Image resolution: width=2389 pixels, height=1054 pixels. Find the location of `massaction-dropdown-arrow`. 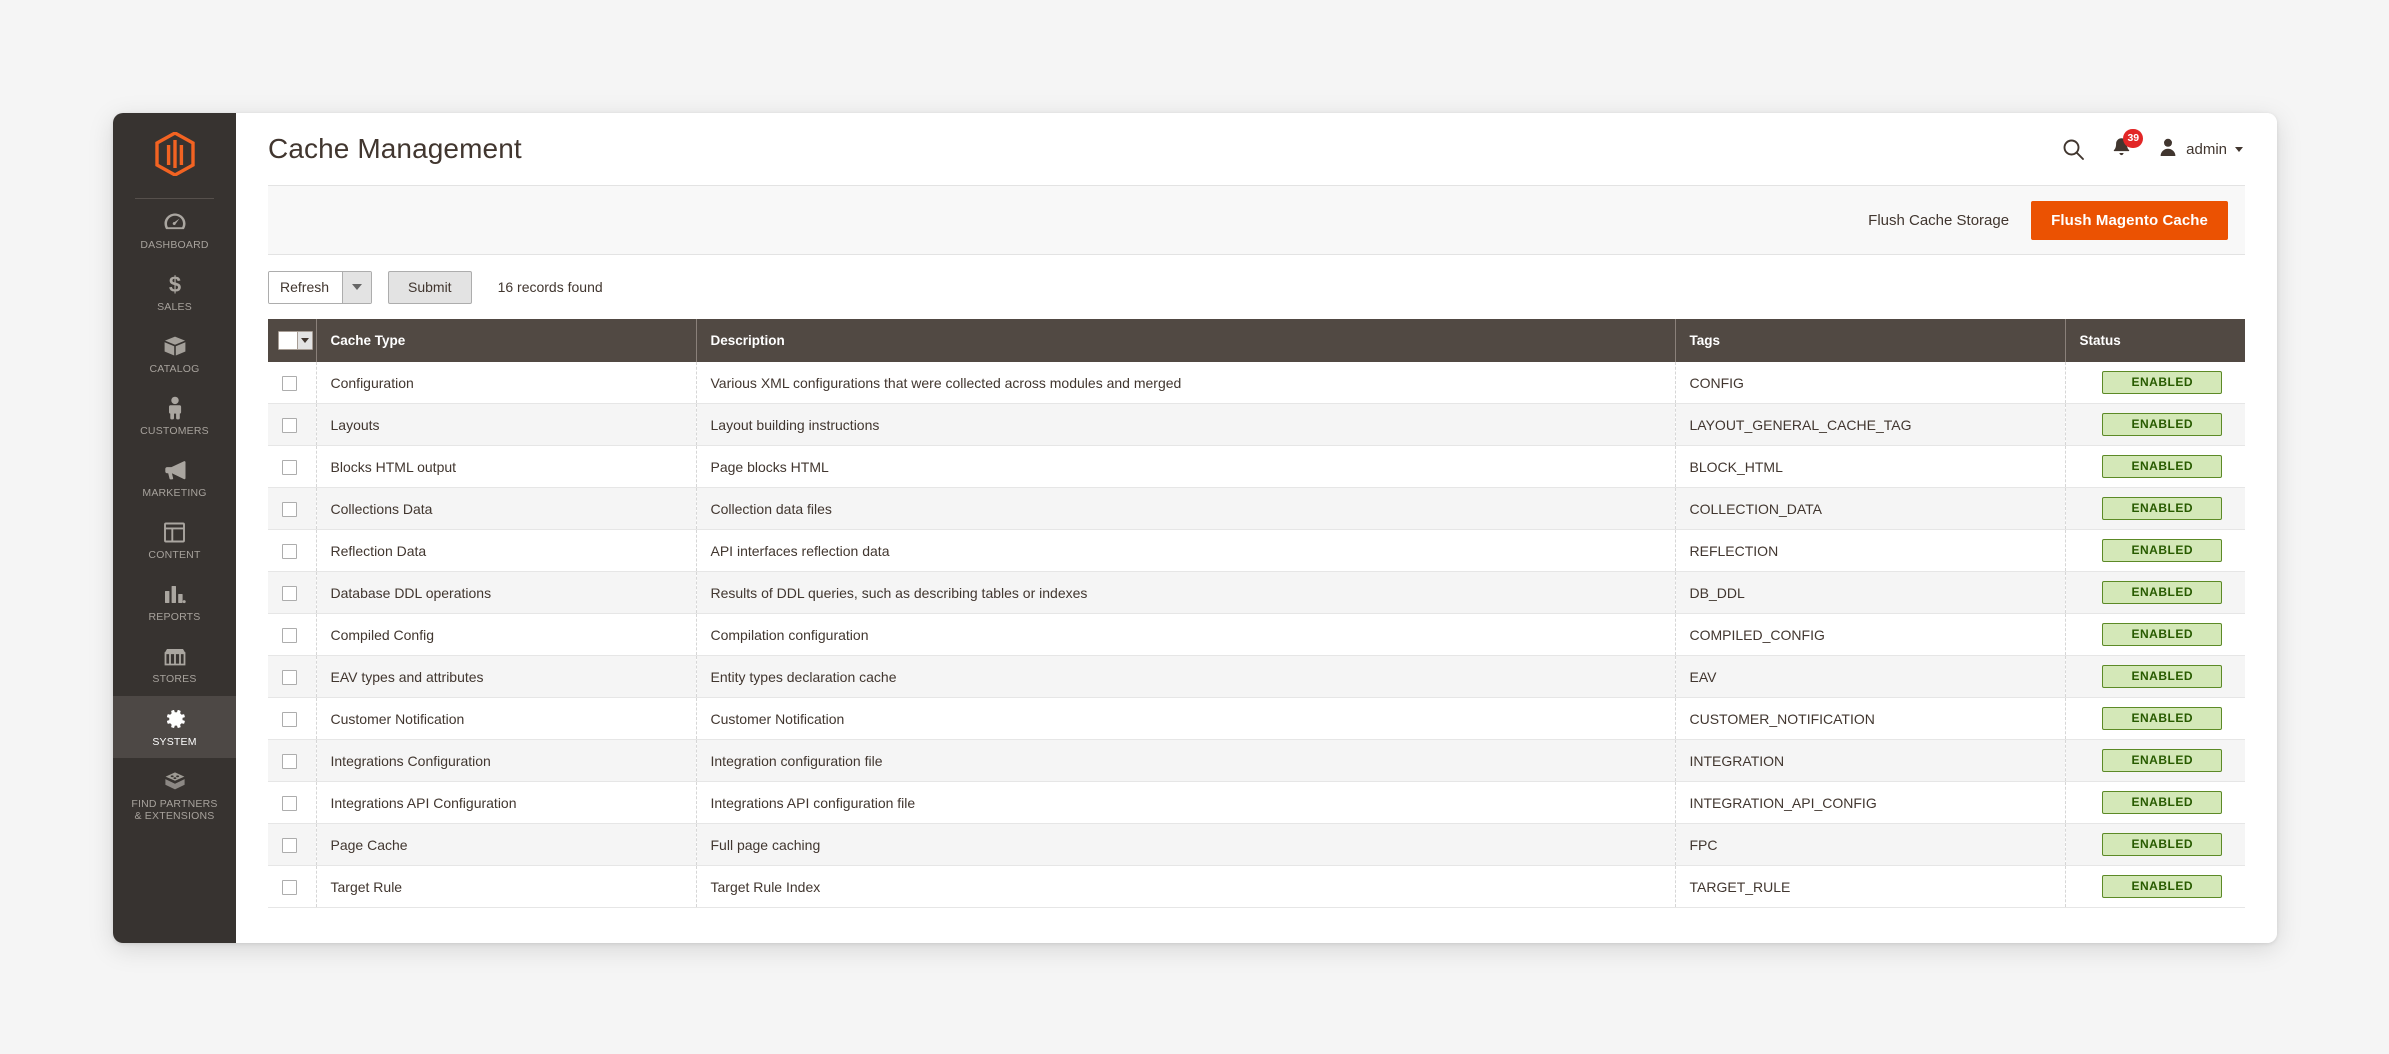

massaction-dropdown-arrow is located at coordinates (356, 287).